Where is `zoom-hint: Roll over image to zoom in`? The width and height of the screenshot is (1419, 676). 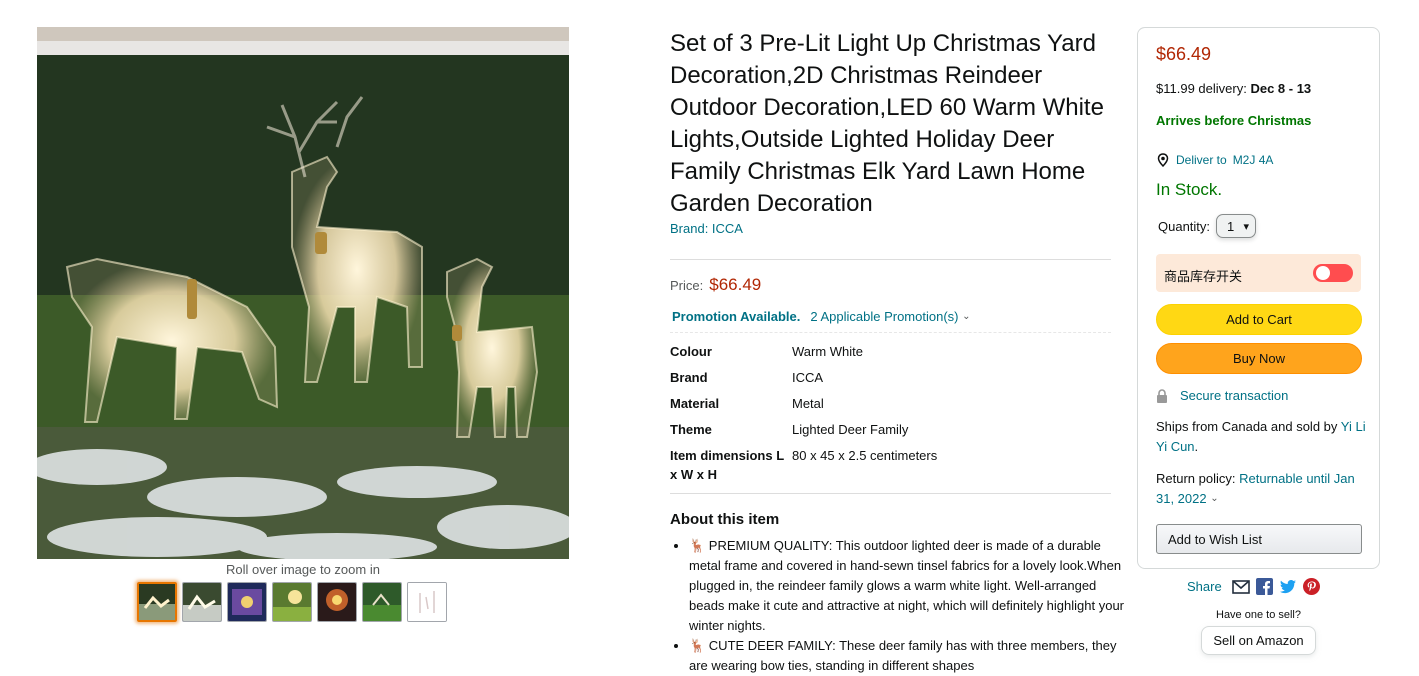
zoom-hint: Roll over image to zoom in is located at coordinates (303, 569).